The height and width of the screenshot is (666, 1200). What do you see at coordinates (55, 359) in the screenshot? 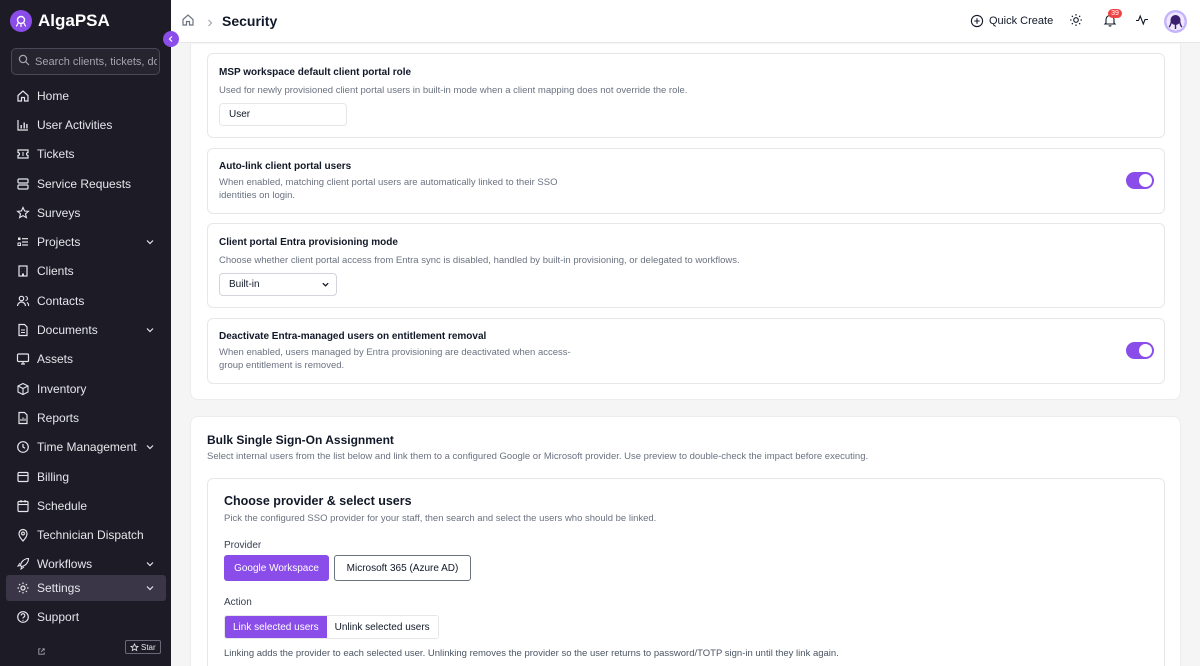
I see `sidebar-item-label: Assets` at bounding box center [55, 359].